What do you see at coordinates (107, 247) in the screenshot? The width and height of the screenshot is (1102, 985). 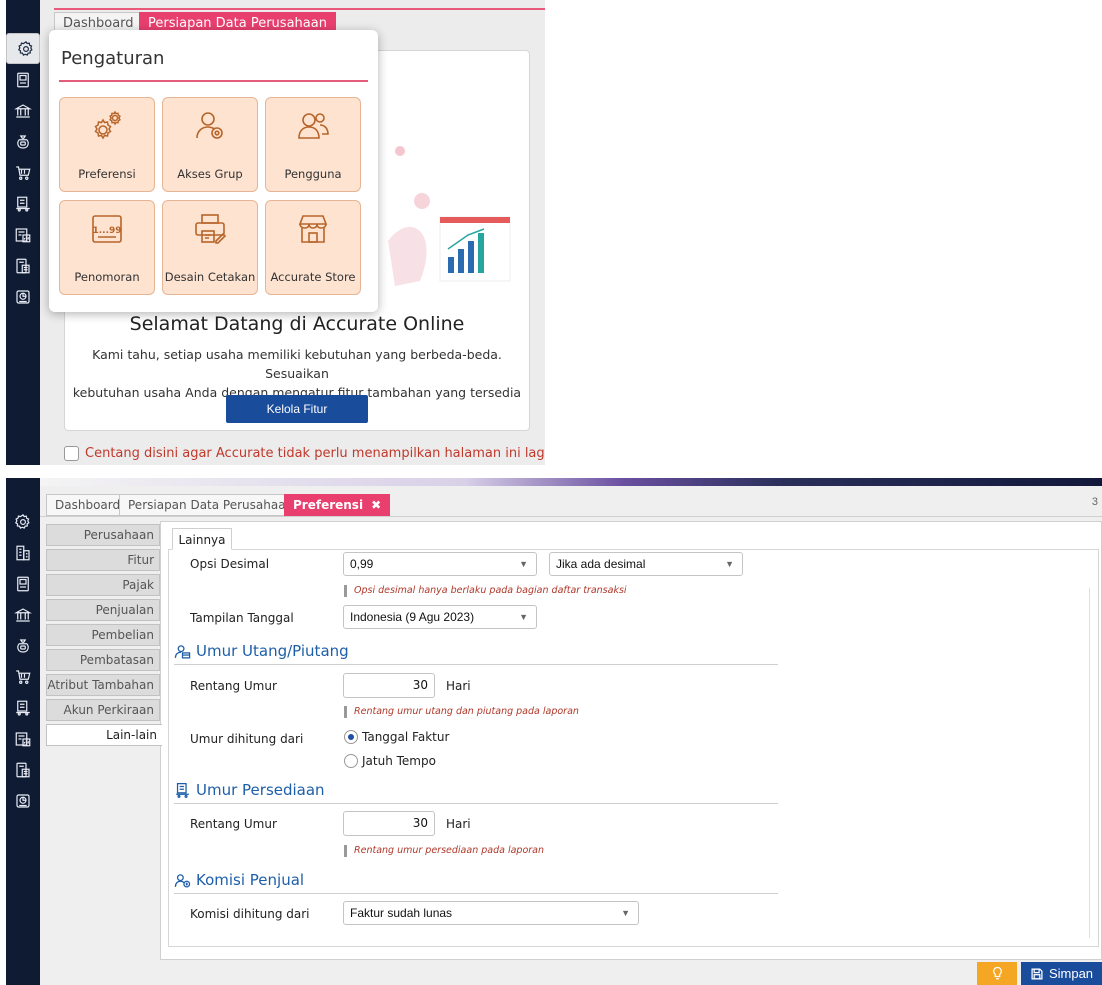 I see `tile-penomoran: 1...99 Penomoran` at bounding box center [107, 247].